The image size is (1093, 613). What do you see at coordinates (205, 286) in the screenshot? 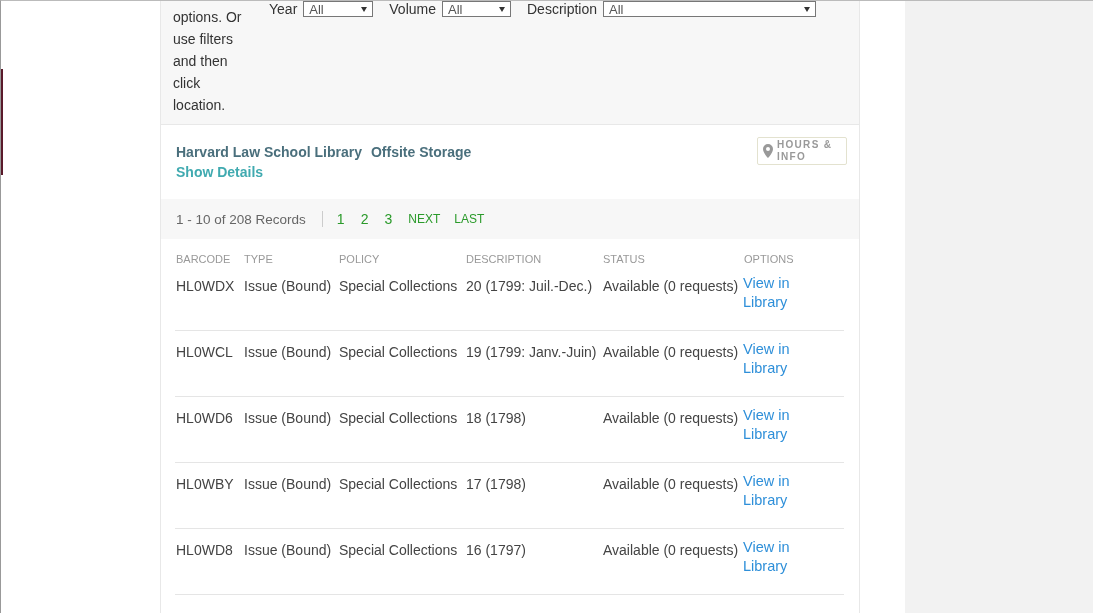
I see `table-cell-text: HL0WDX` at bounding box center [205, 286].